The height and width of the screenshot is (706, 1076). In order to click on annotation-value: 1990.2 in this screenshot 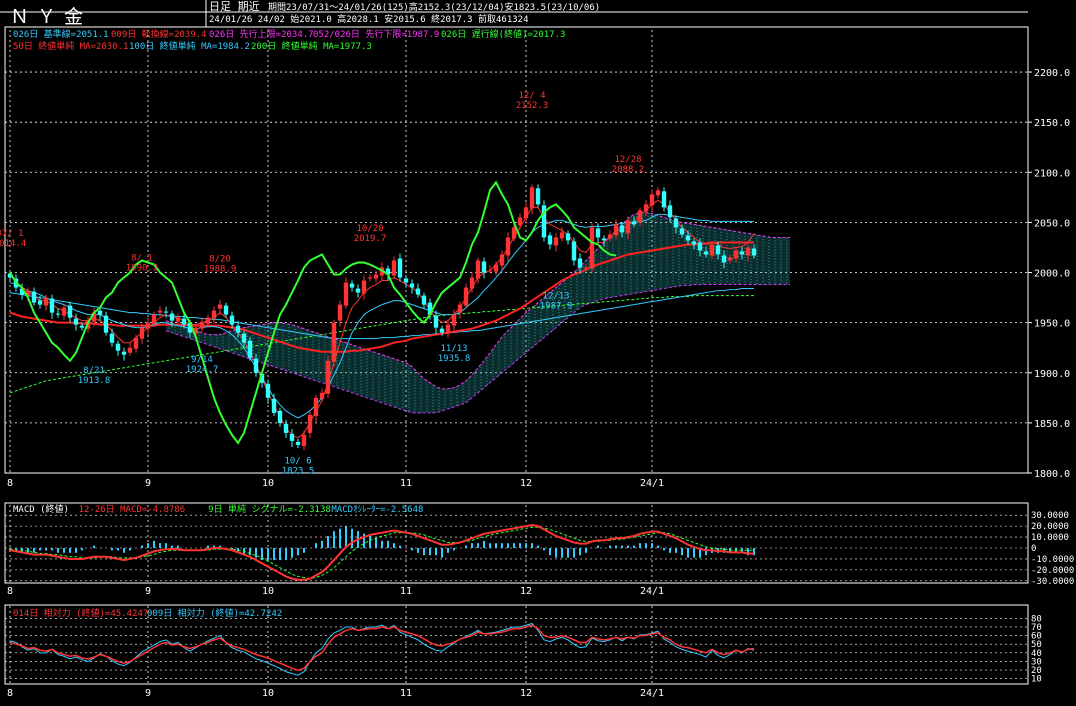, I will do `click(142, 268)`.